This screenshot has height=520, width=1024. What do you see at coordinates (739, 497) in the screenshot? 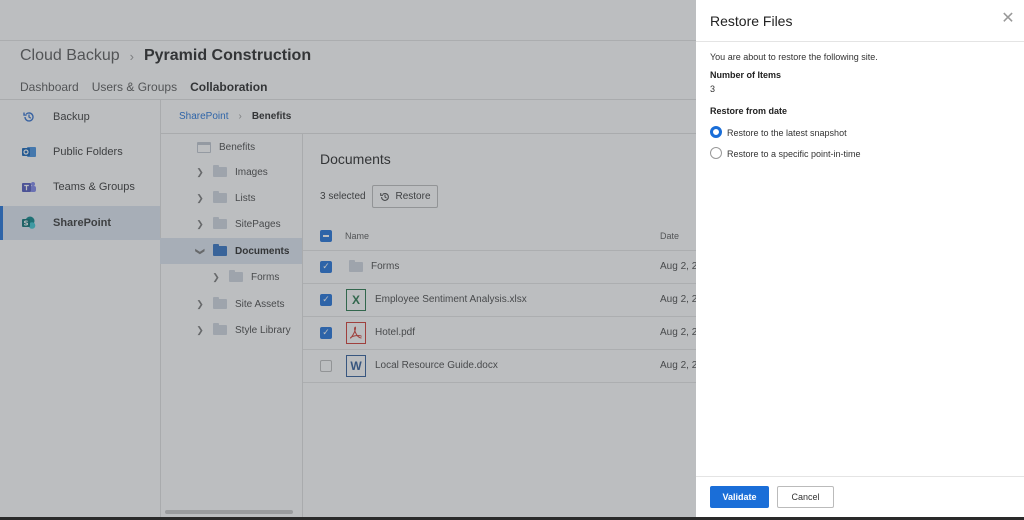
I see `validate-button: Validate` at bounding box center [739, 497].